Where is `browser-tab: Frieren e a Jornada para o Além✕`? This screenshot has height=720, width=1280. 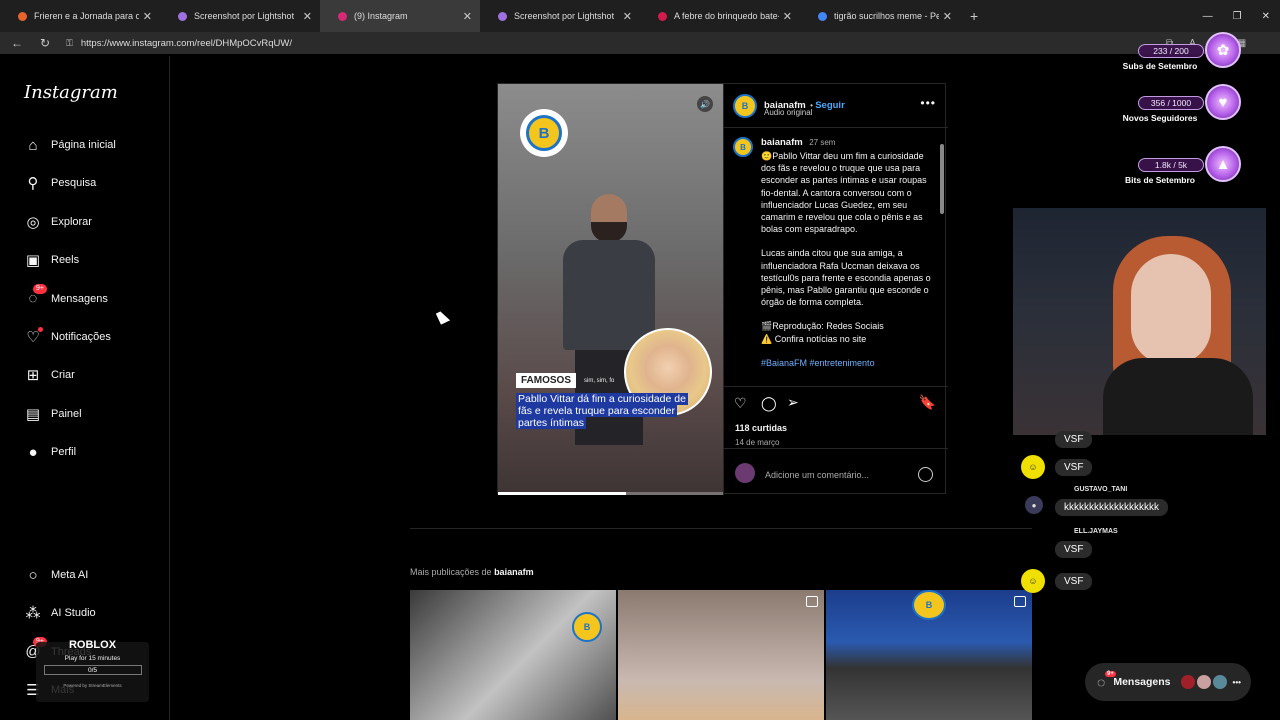 browser-tab: Frieren e a Jornada para o Além✕ is located at coordinates (80, 16).